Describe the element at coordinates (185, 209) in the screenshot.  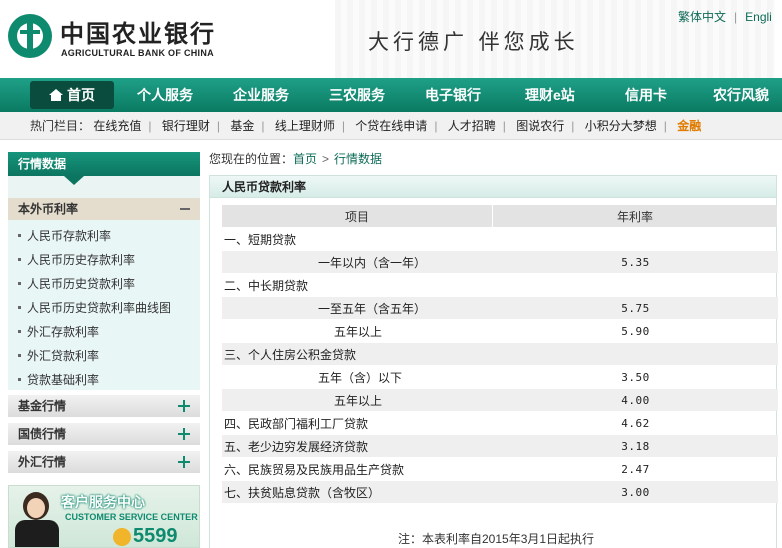
I see `collapse-icon` at that location.